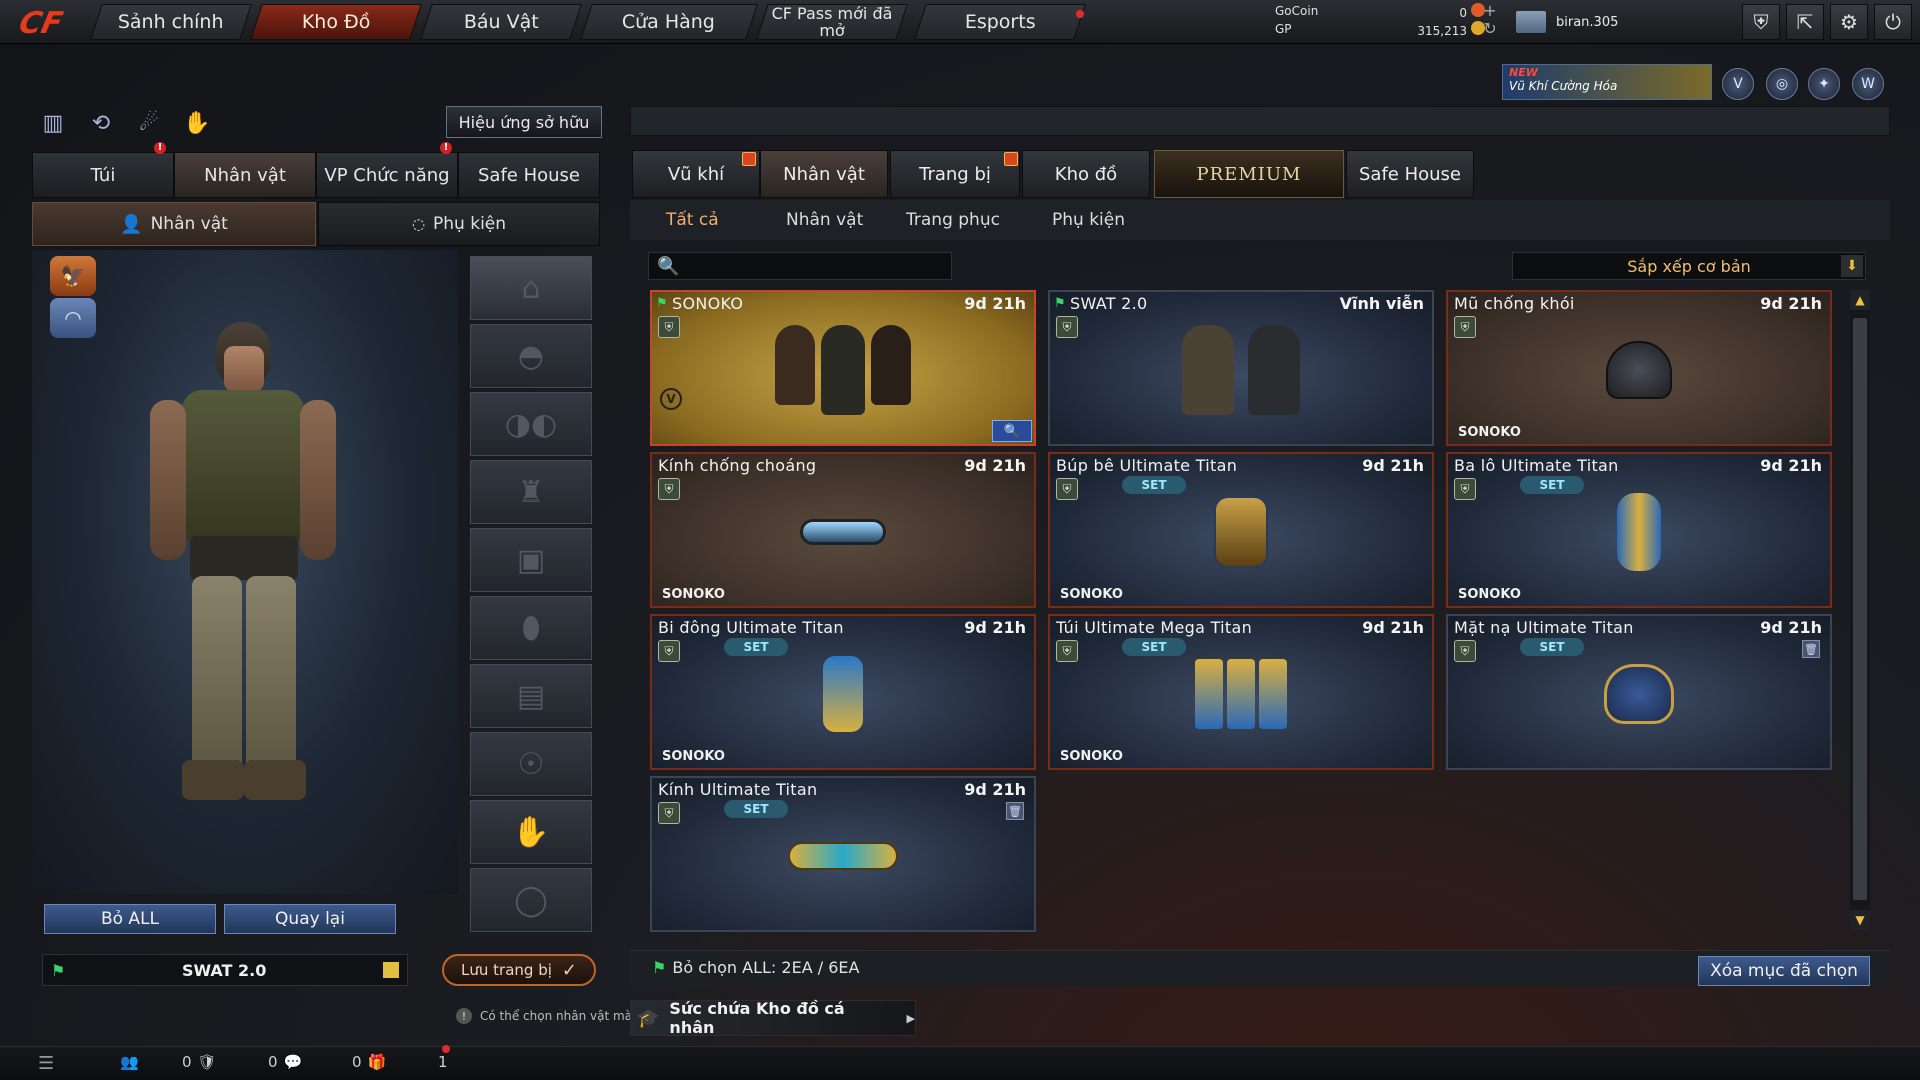 The height and width of the screenshot is (1080, 1920). What do you see at coordinates (1639, 530) in the screenshot?
I see `item-card: Ba lô Ultimate Titan 9d 21h ⛨ SET SONOKO` at bounding box center [1639, 530].